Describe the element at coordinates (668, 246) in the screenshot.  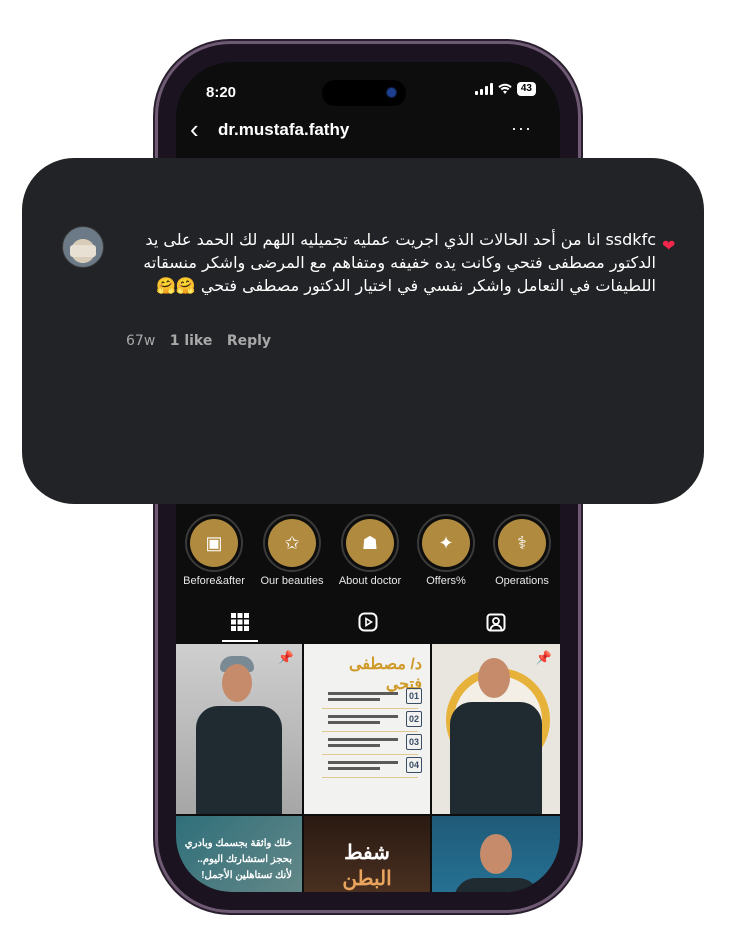
I see `heart-icon: ❤` at that location.